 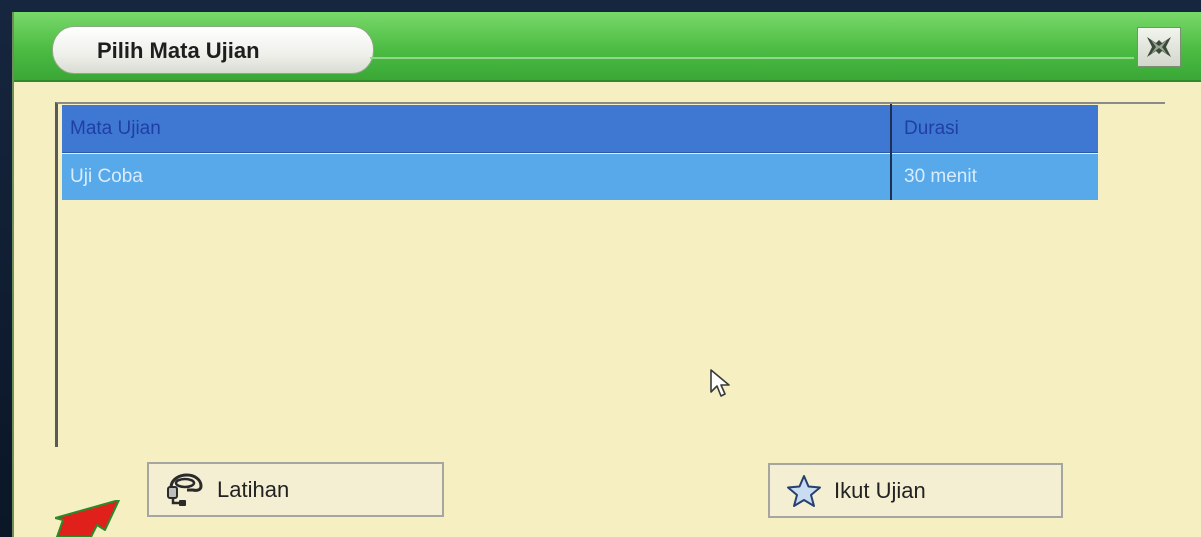 What do you see at coordinates (185, 489) in the screenshot?
I see `practice-headset-icon` at bounding box center [185, 489].